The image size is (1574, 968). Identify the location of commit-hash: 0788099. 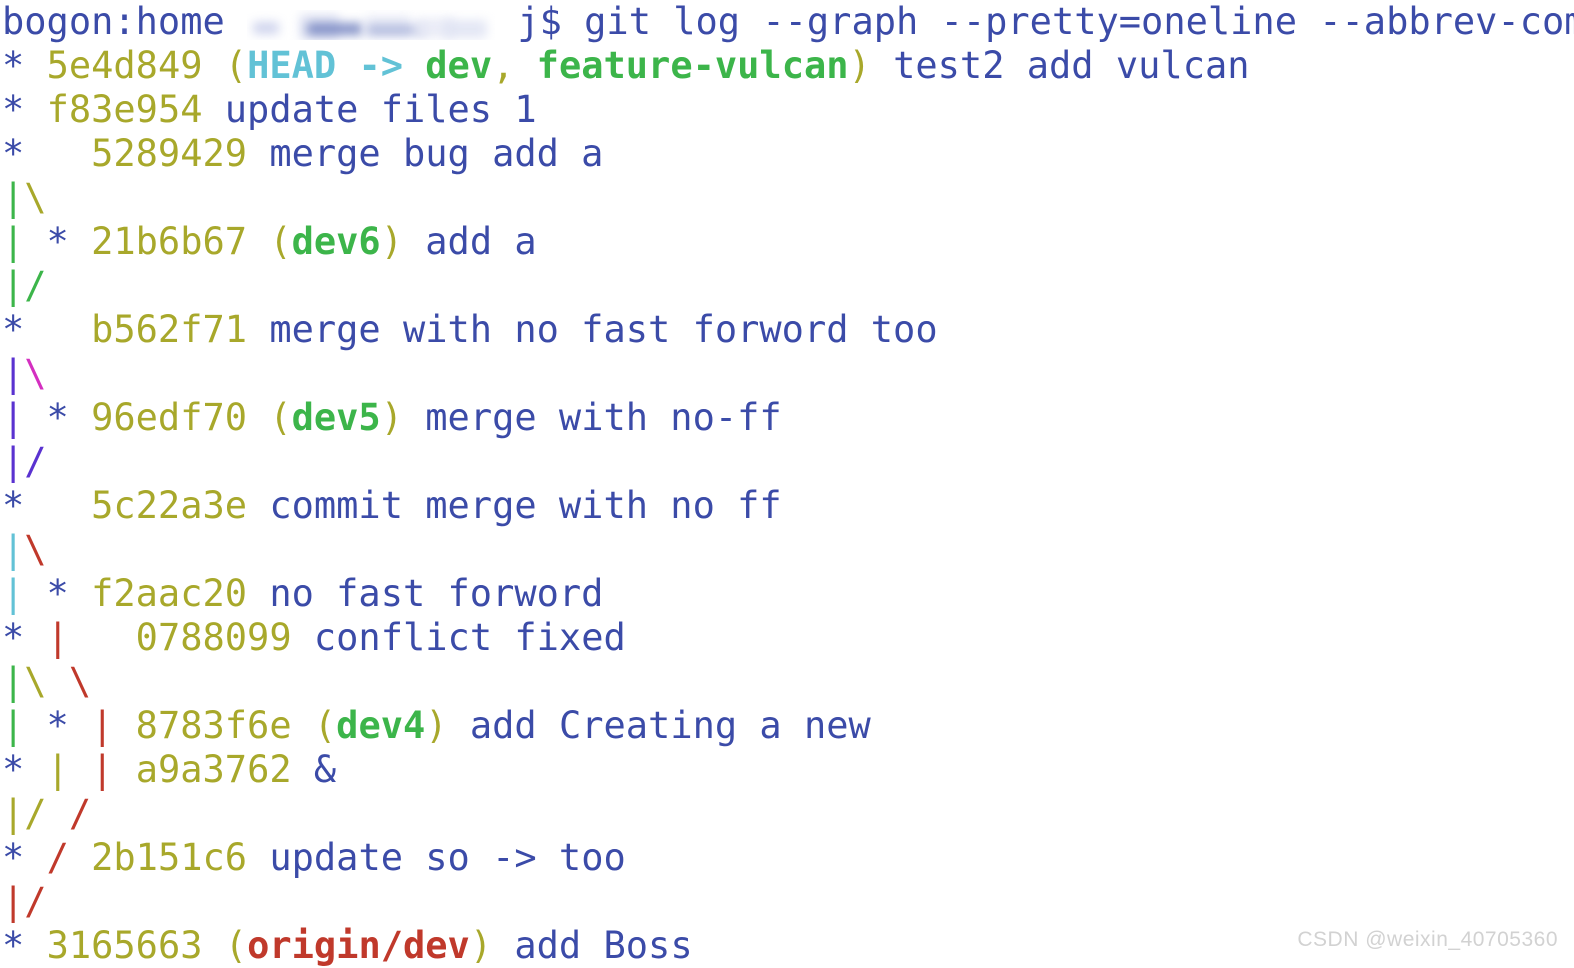
(213, 637).